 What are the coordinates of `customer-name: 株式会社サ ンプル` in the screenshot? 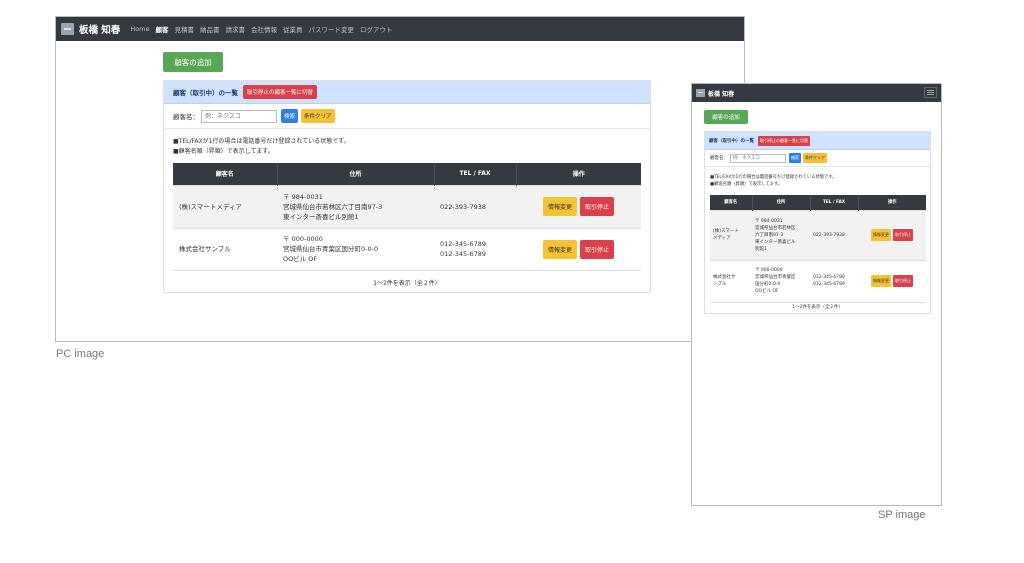 It's located at (731, 281).